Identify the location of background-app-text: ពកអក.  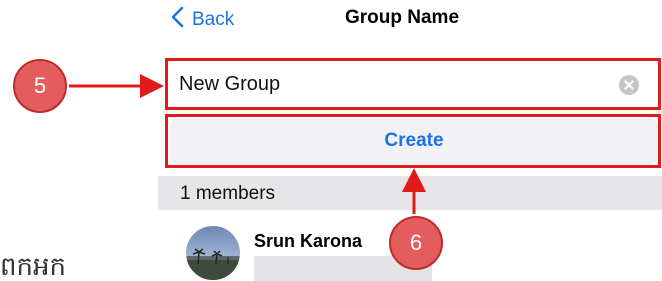
(33, 266).